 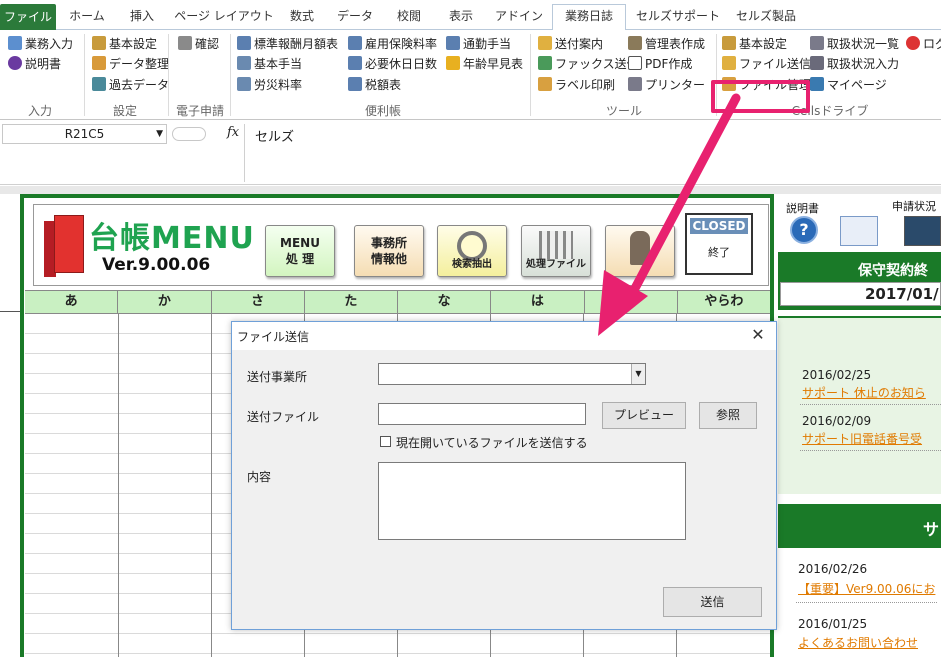 I want to click on handling-status-input-button: 取扱状況入力, so click(x=854, y=64).